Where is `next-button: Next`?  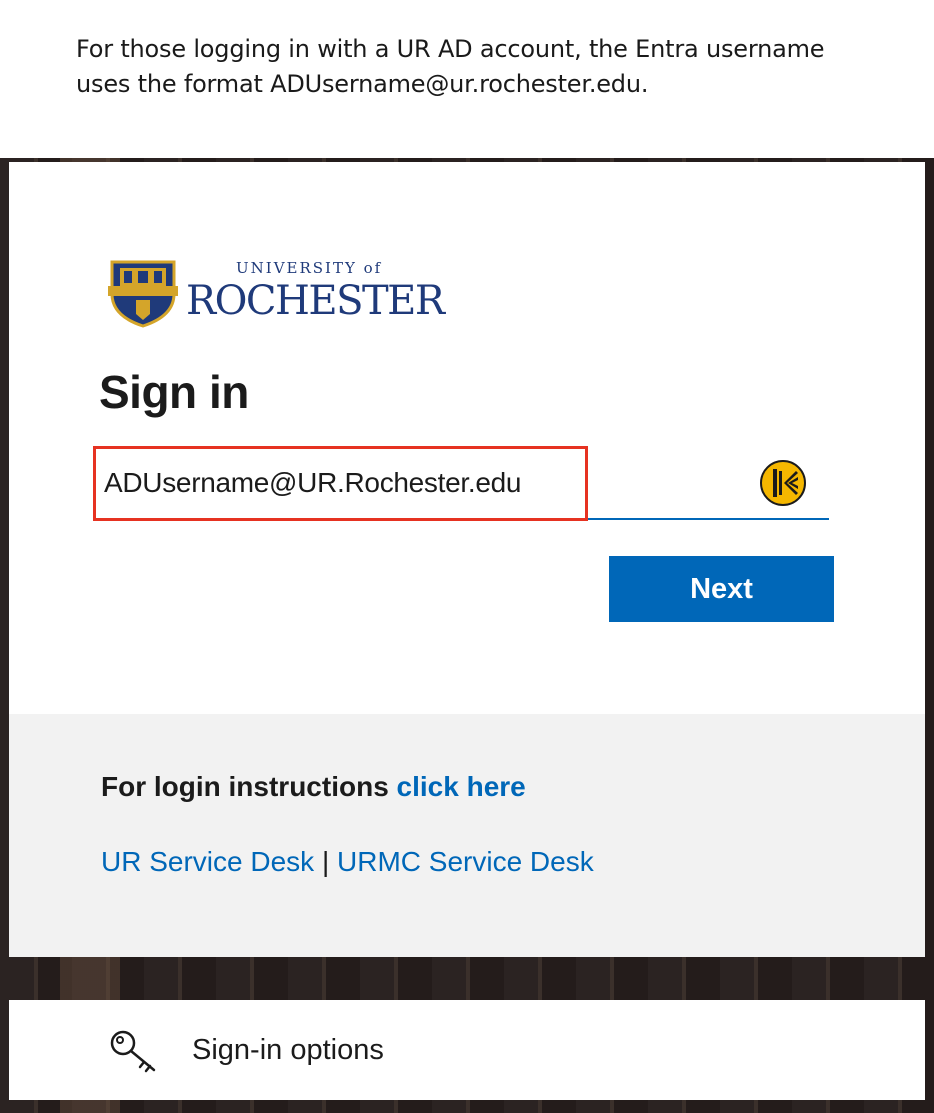 next-button: Next is located at coordinates (721, 589).